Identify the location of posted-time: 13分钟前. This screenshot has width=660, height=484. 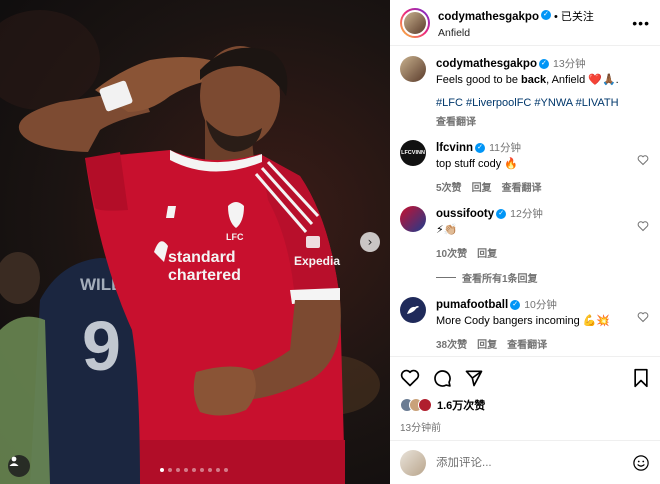
(525, 426).